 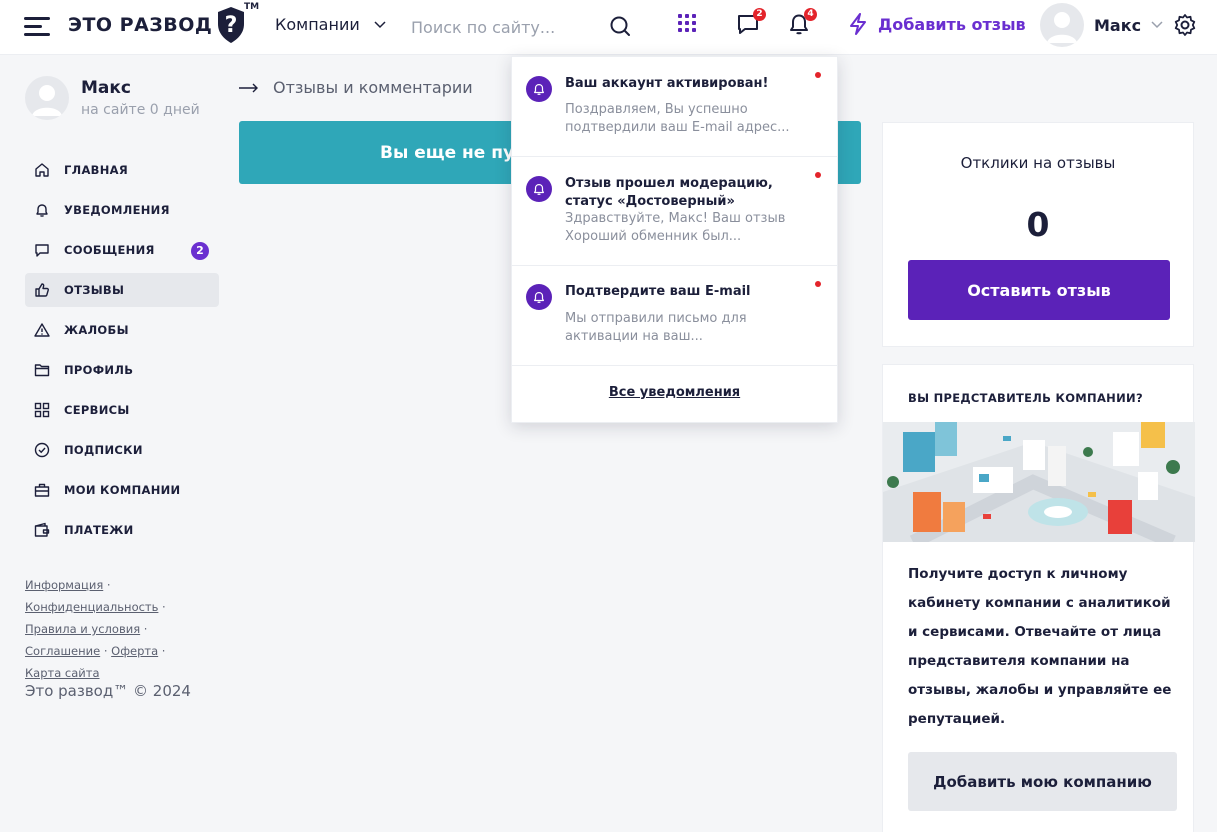 I want to click on sidebar-item-reviews: ОТЗЫВЫ, so click(x=122, y=290).